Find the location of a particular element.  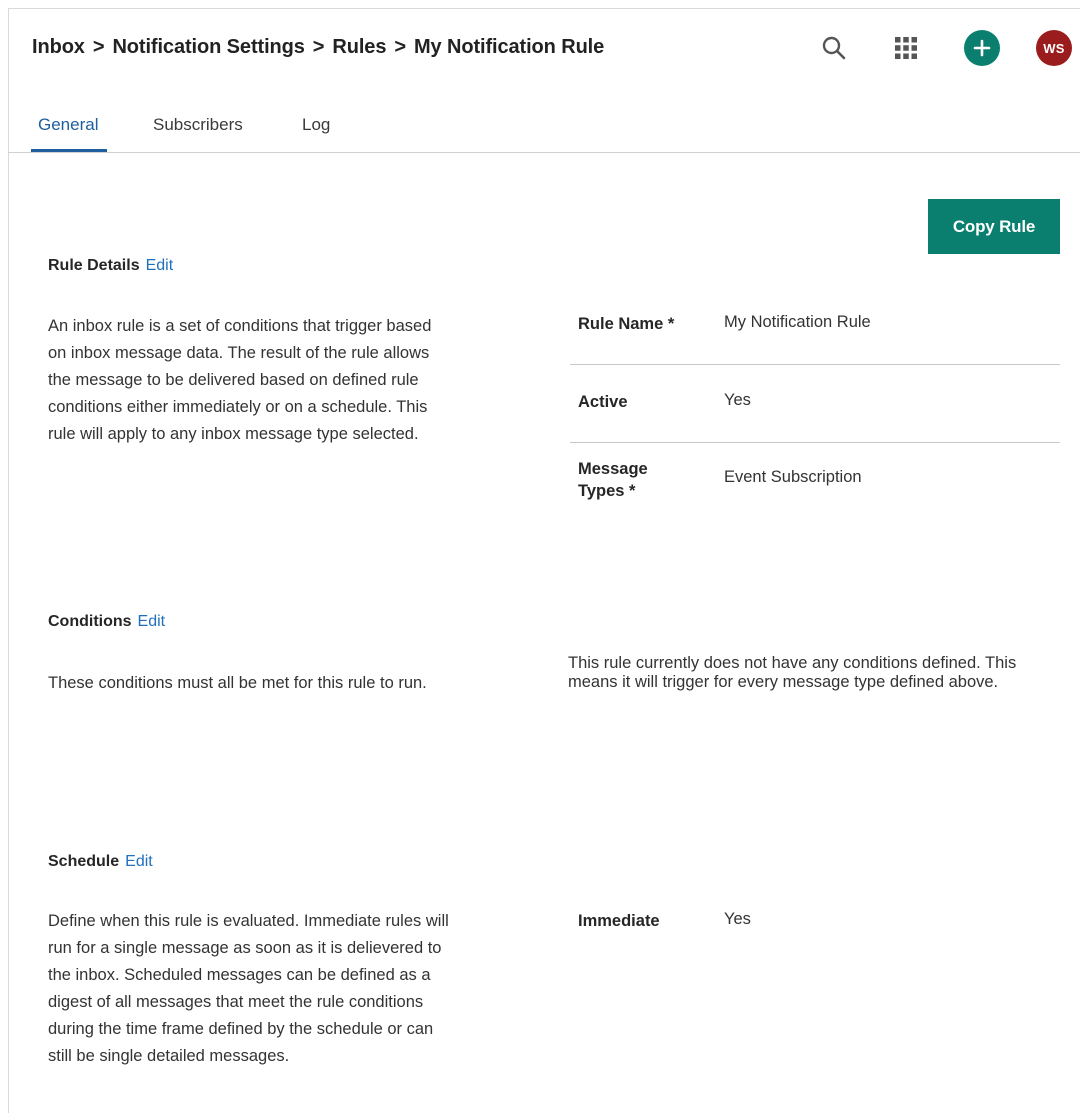

tab-log: Log is located at coordinates (316, 125).